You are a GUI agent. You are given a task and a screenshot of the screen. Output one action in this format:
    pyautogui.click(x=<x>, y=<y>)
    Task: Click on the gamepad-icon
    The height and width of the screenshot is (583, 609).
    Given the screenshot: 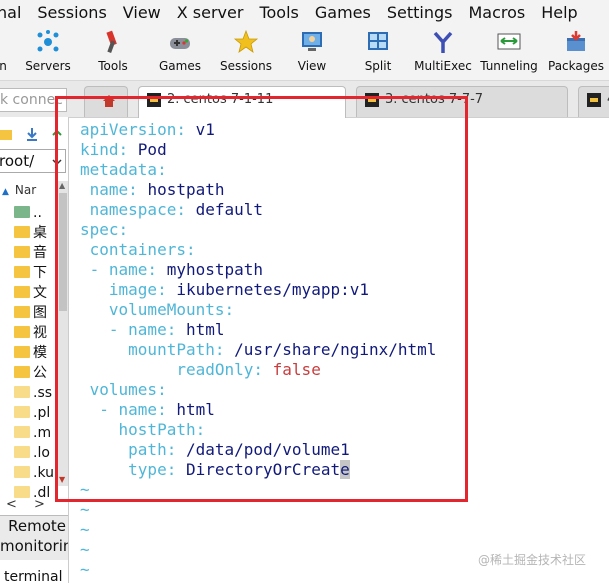 What is the action you would take?
    pyautogui.click(x=180, y=43)
    